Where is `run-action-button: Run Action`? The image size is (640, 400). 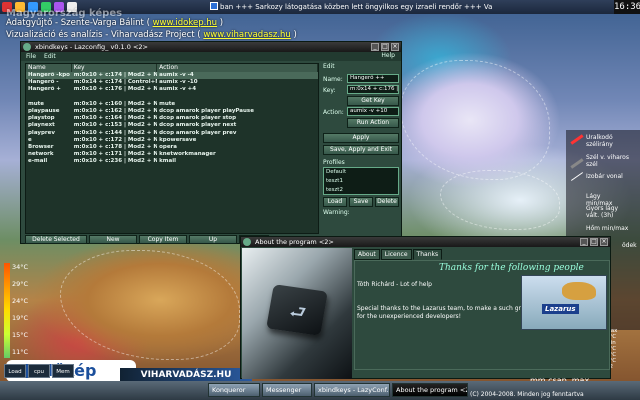 run-action-button: Run Action is located at coordinates (373, 123).